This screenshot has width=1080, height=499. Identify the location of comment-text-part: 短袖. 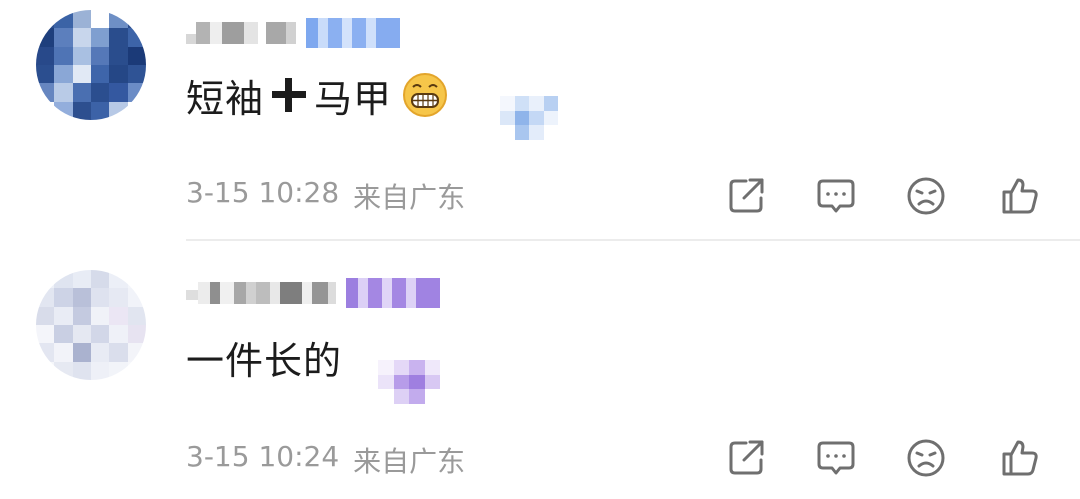
(225, 98).